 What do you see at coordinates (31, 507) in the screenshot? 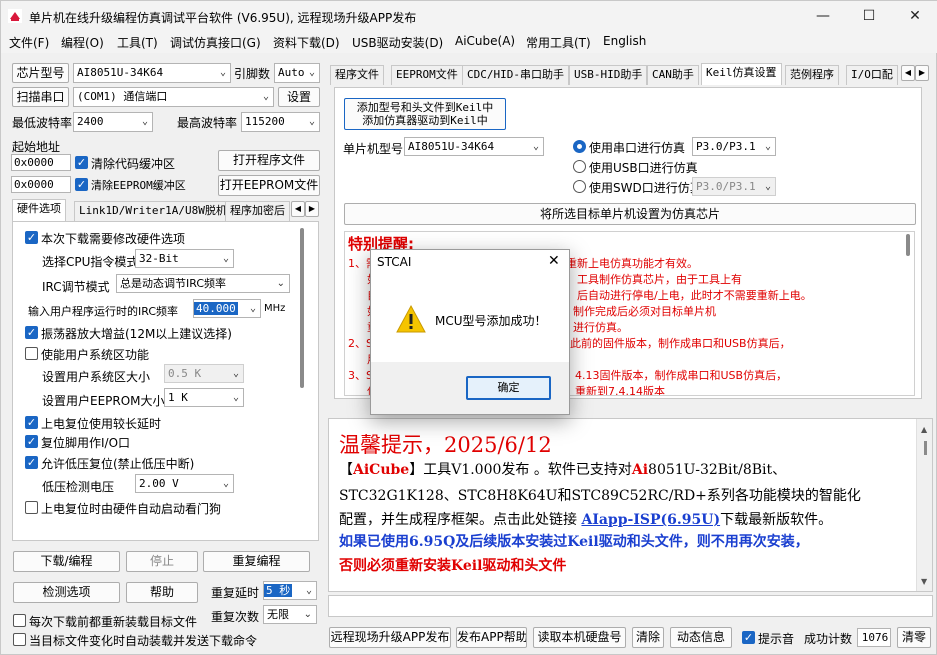
I see `watchdog-checkbox` at bounding box center [31, 507].